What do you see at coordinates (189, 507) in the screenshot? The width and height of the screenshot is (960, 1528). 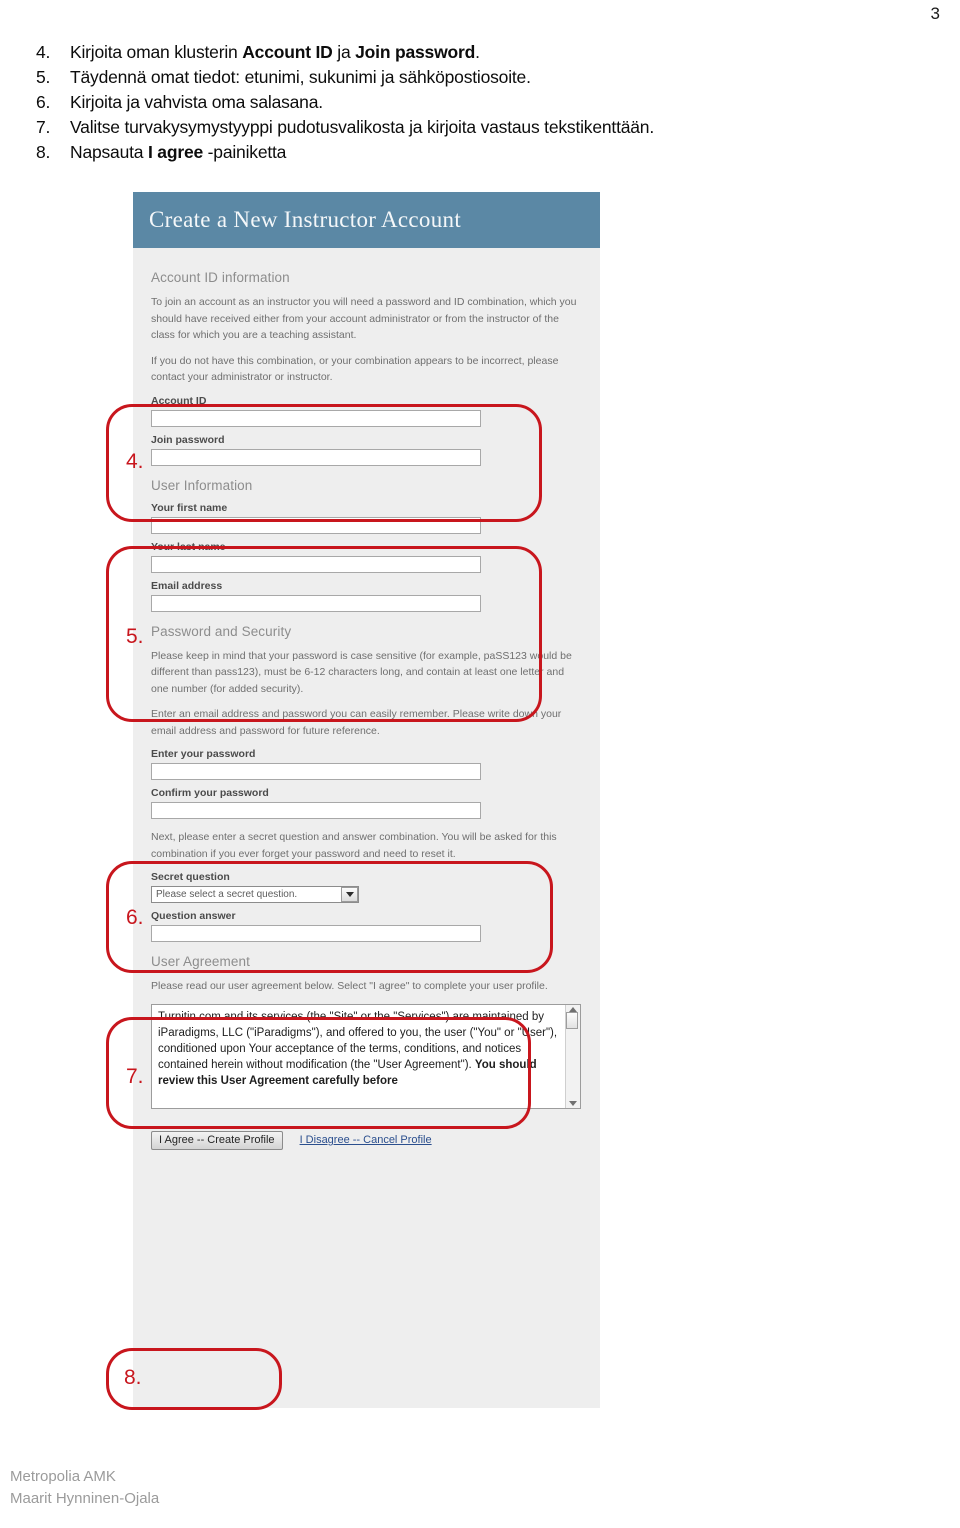 I see `label-first-name: Your first name` at bounding box center [189, 507].